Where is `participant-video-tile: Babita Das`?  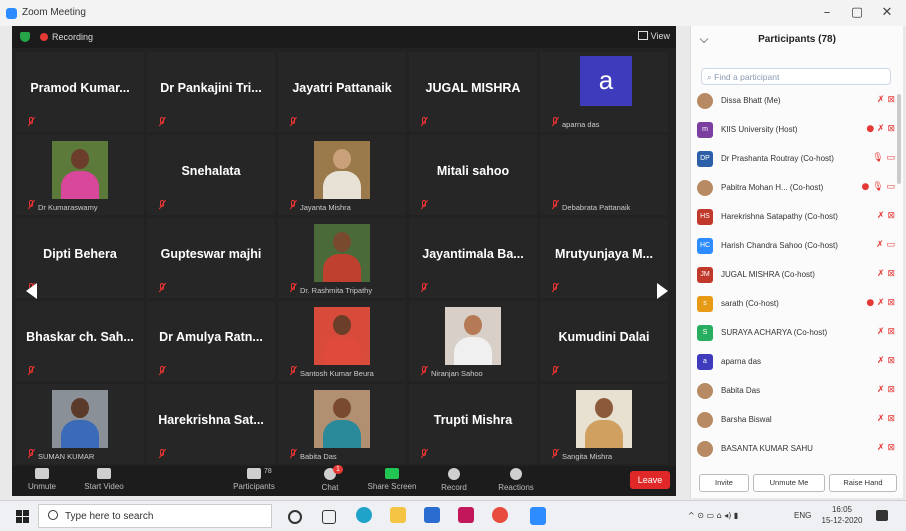 participant-video-tile: Babita Das is located at coordinates (342, 424).